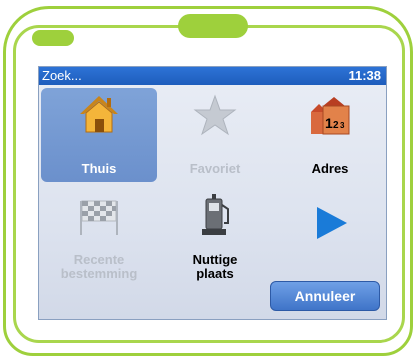  I want to click on menu-item-favorite: Favoriet, so click(215, 135).